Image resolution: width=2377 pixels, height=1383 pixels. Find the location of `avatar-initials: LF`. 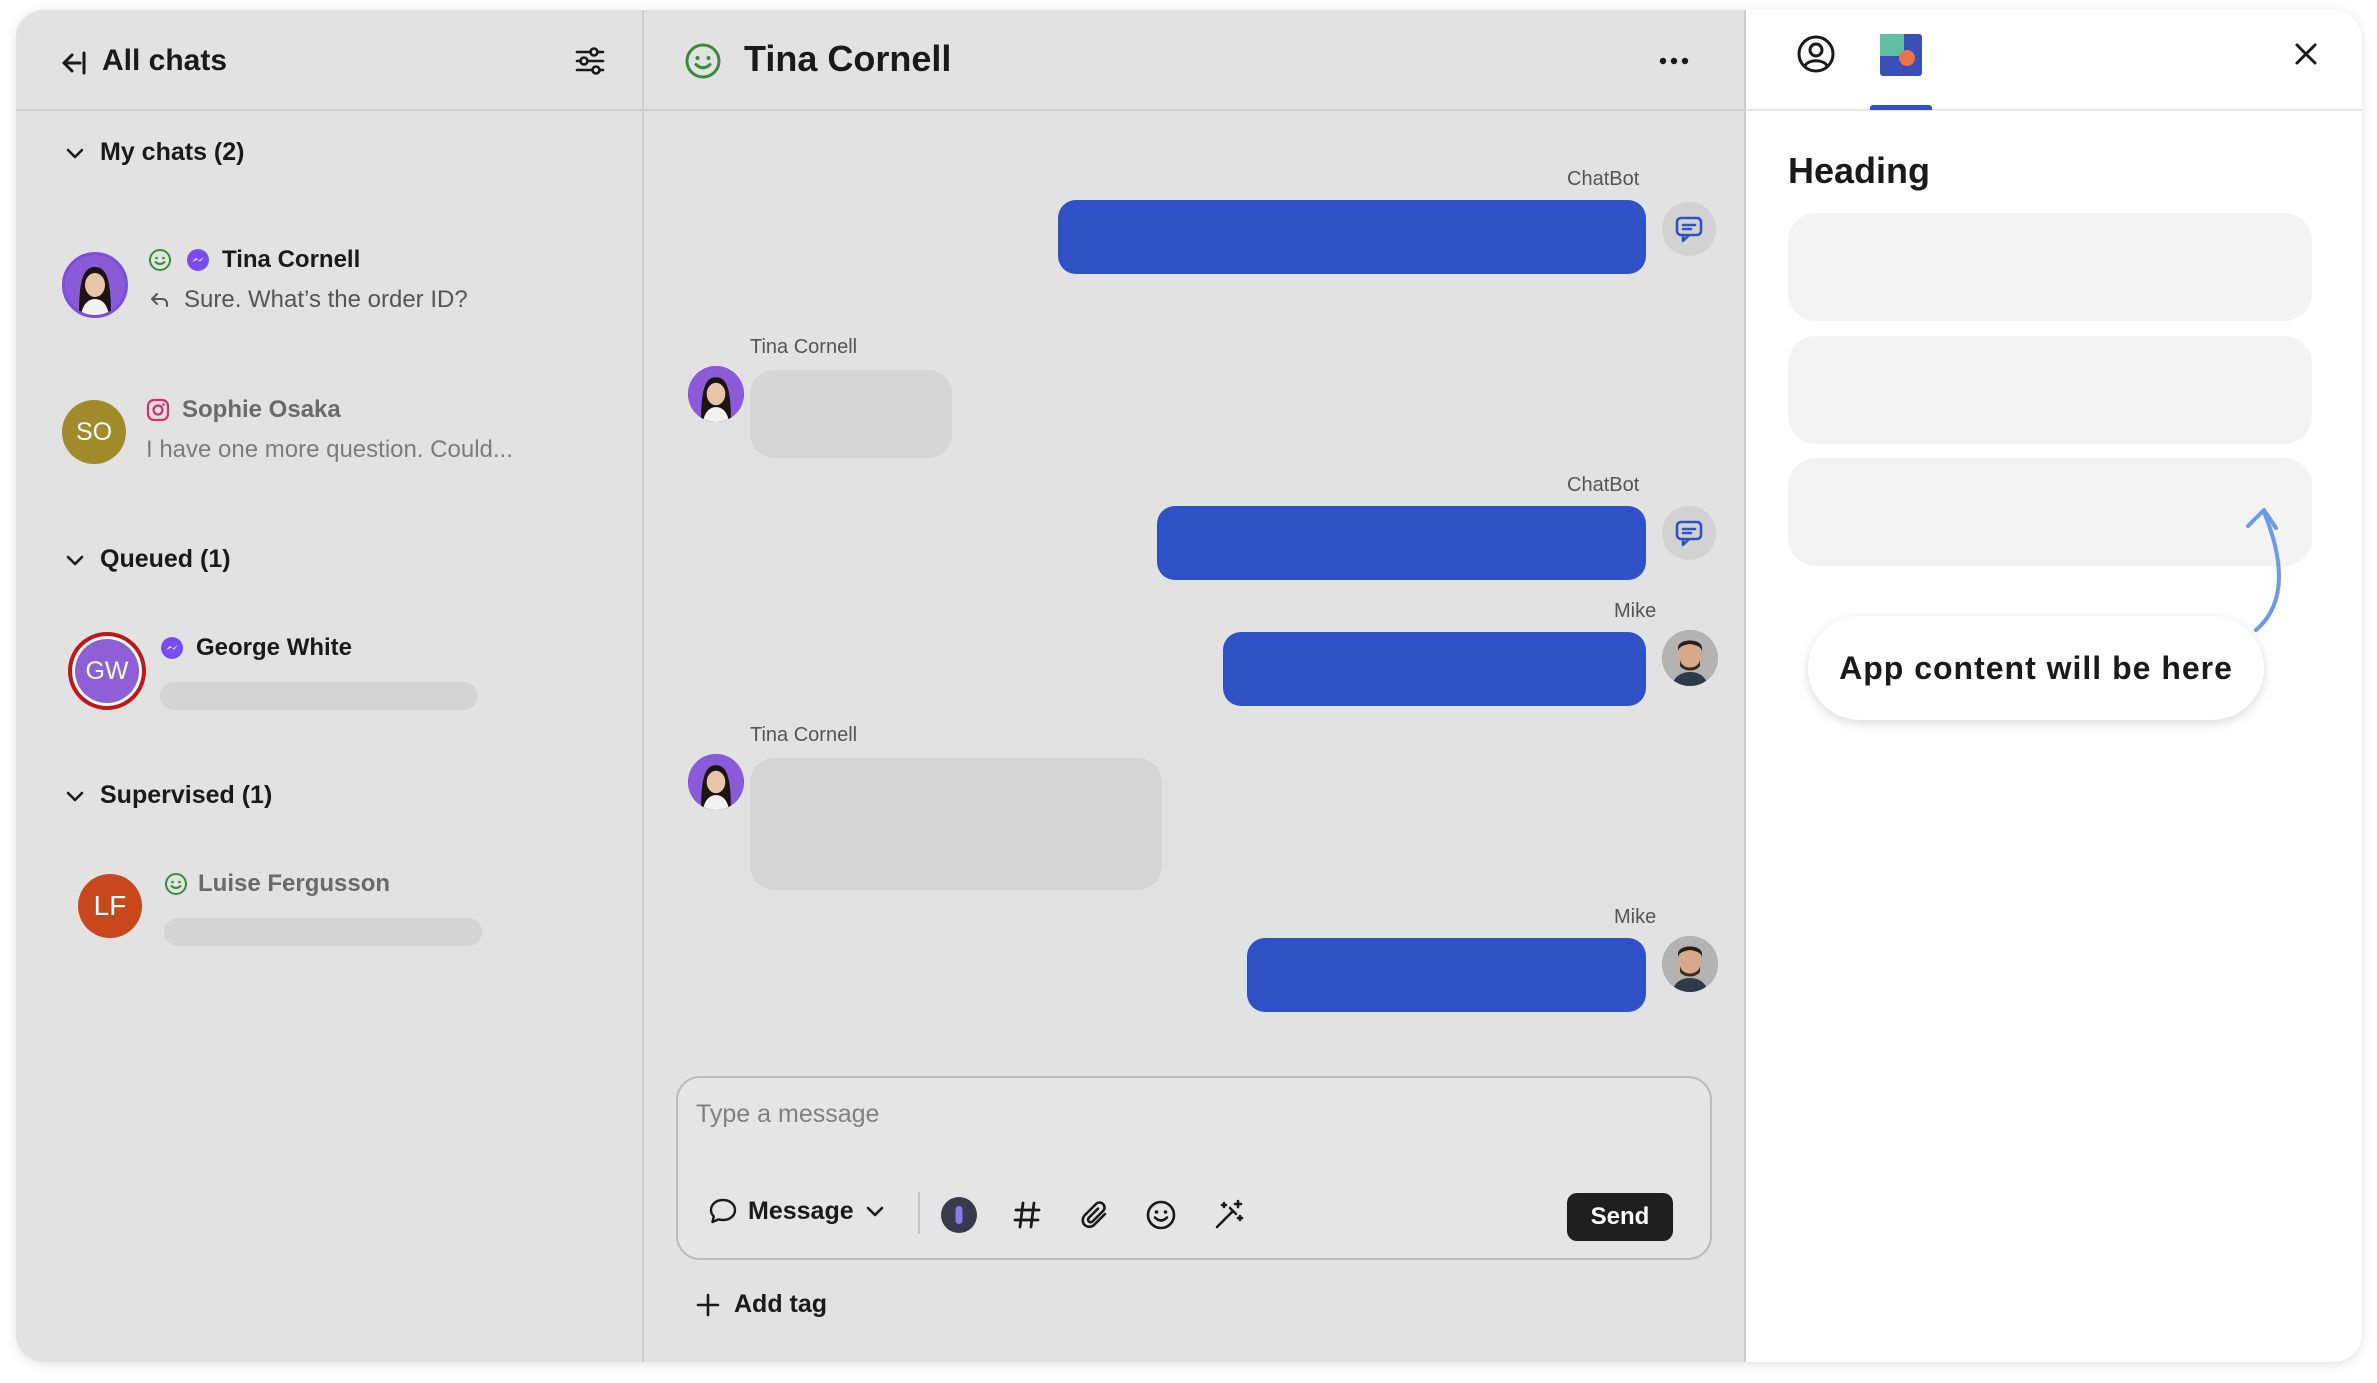

avatar-initials: LF is located at coordinates (110, 905).